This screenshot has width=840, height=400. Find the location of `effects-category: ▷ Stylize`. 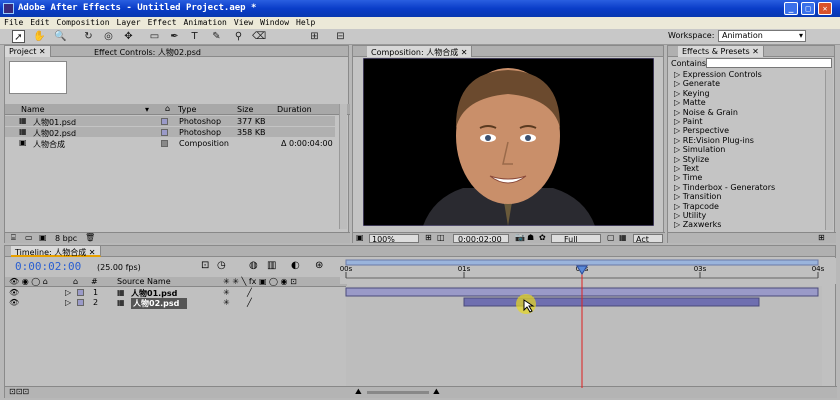

effects-category: ▷ Stylize is located at coordinates (691, 159).